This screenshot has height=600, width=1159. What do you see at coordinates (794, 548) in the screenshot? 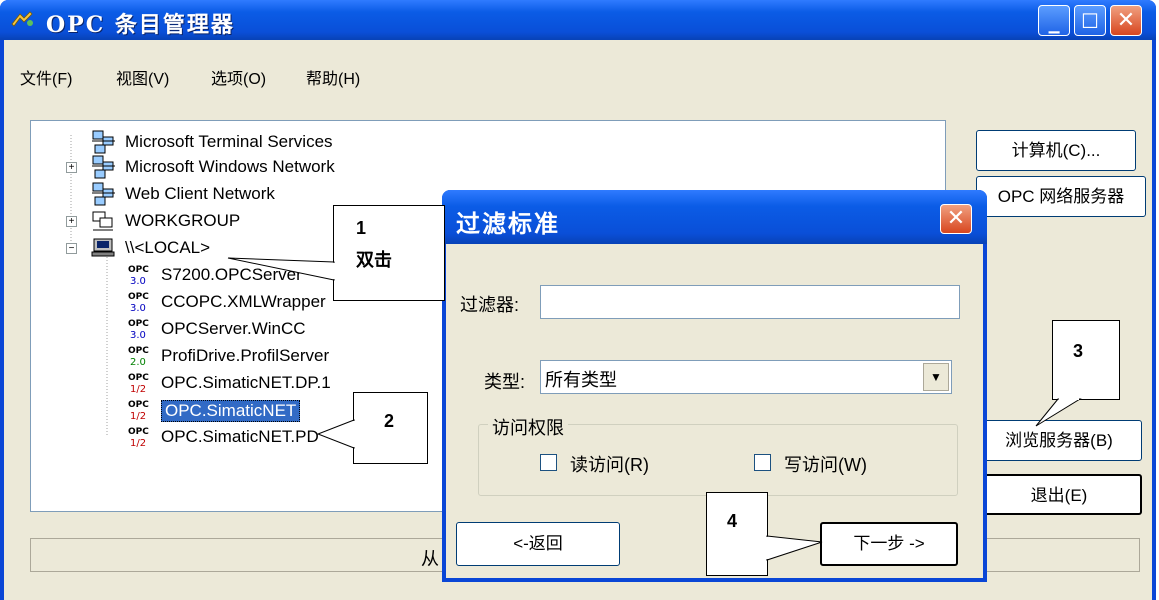
I see `callout-4-pointer` at bounding box center [794, 548].